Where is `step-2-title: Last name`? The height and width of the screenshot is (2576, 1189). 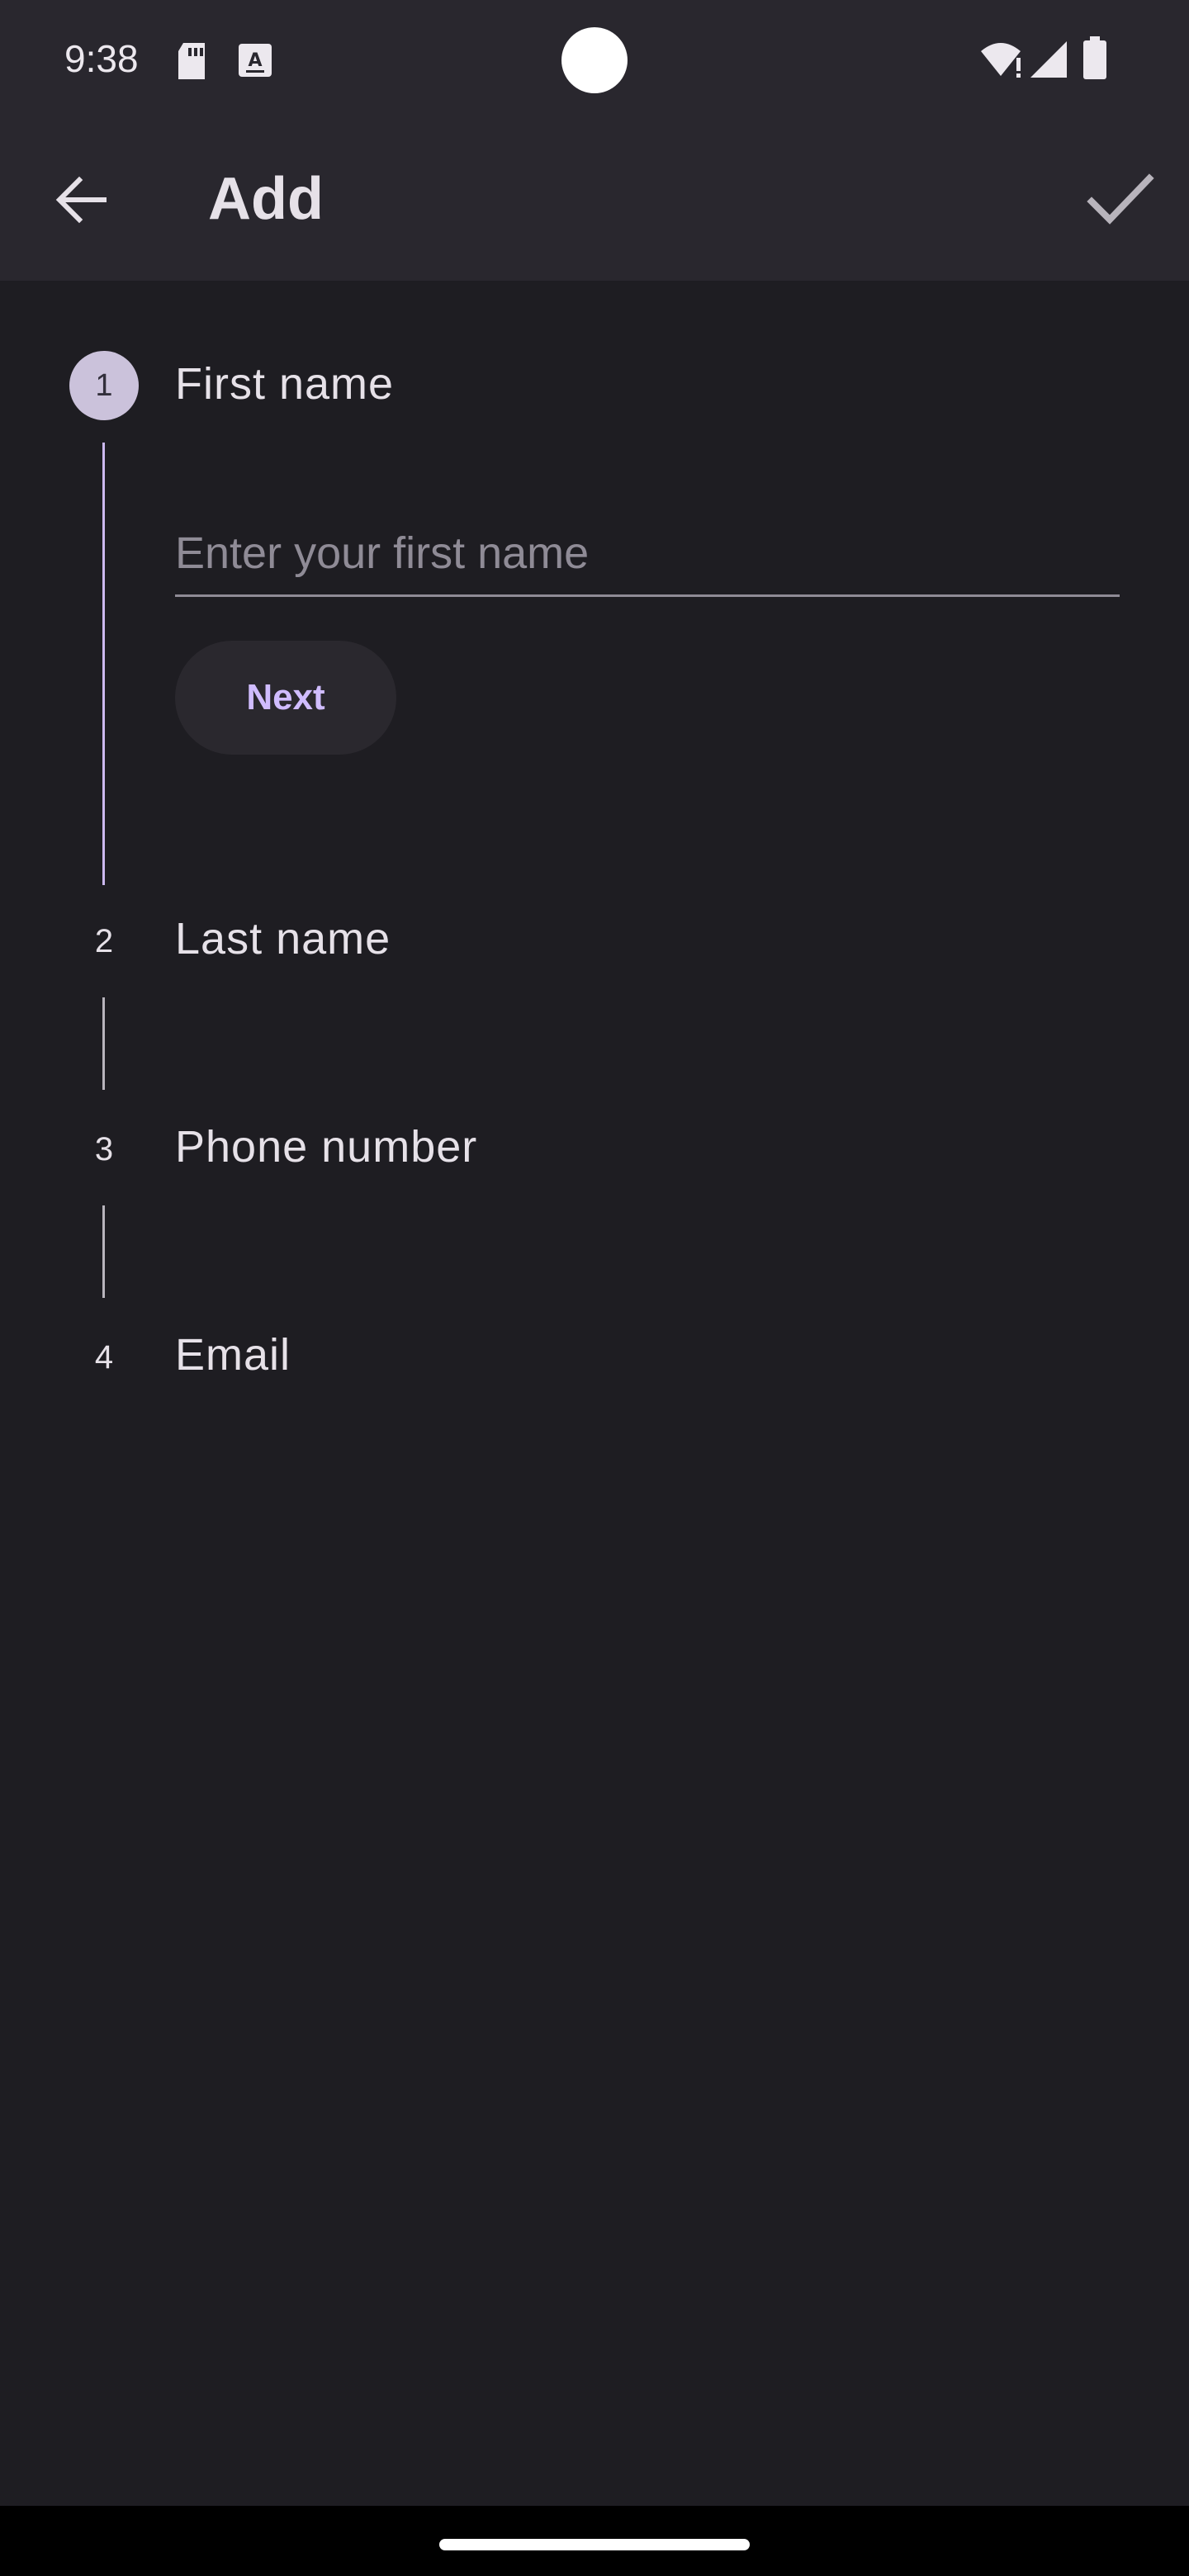
step-2-title: Last name is located at coordinates (283, 938).